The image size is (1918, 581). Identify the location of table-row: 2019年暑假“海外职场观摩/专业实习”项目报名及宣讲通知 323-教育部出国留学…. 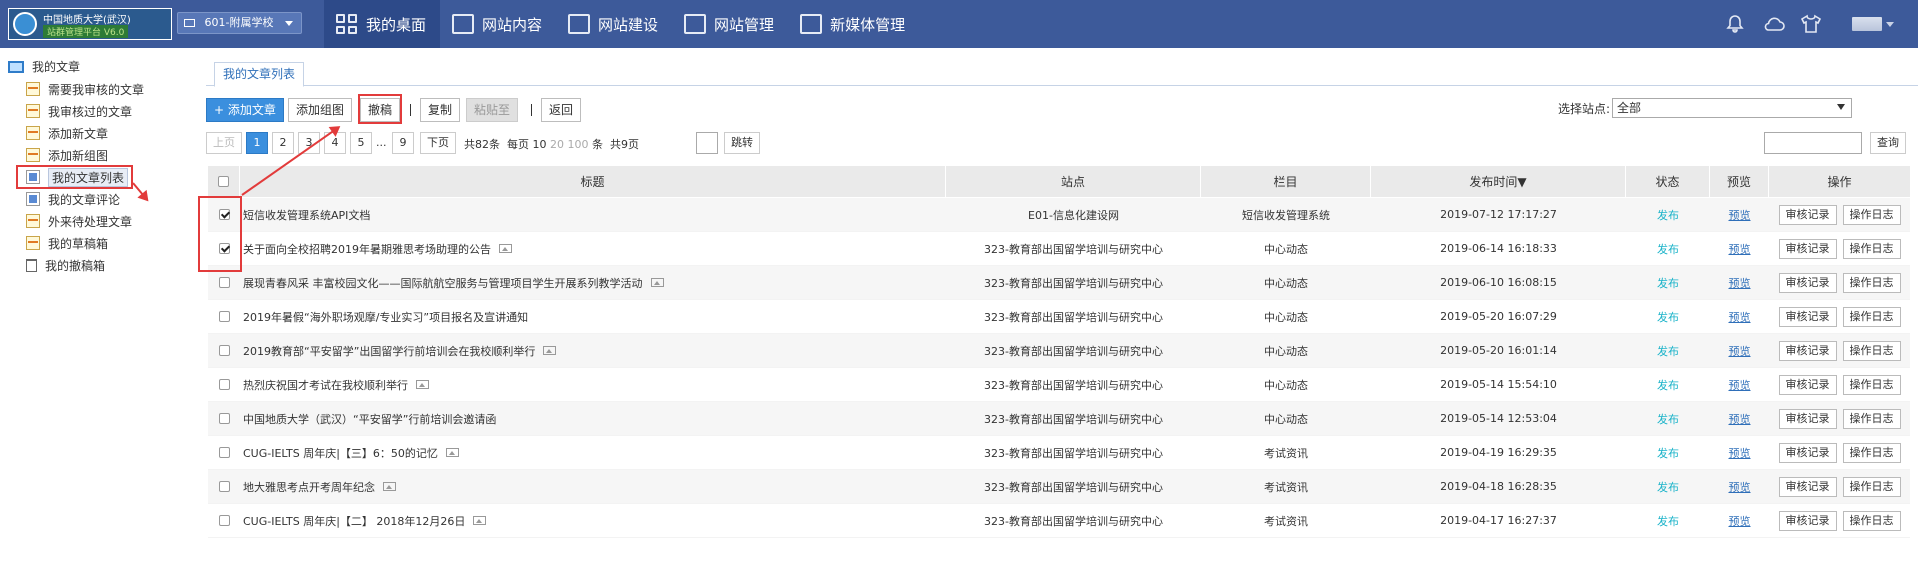
(1059, 317).